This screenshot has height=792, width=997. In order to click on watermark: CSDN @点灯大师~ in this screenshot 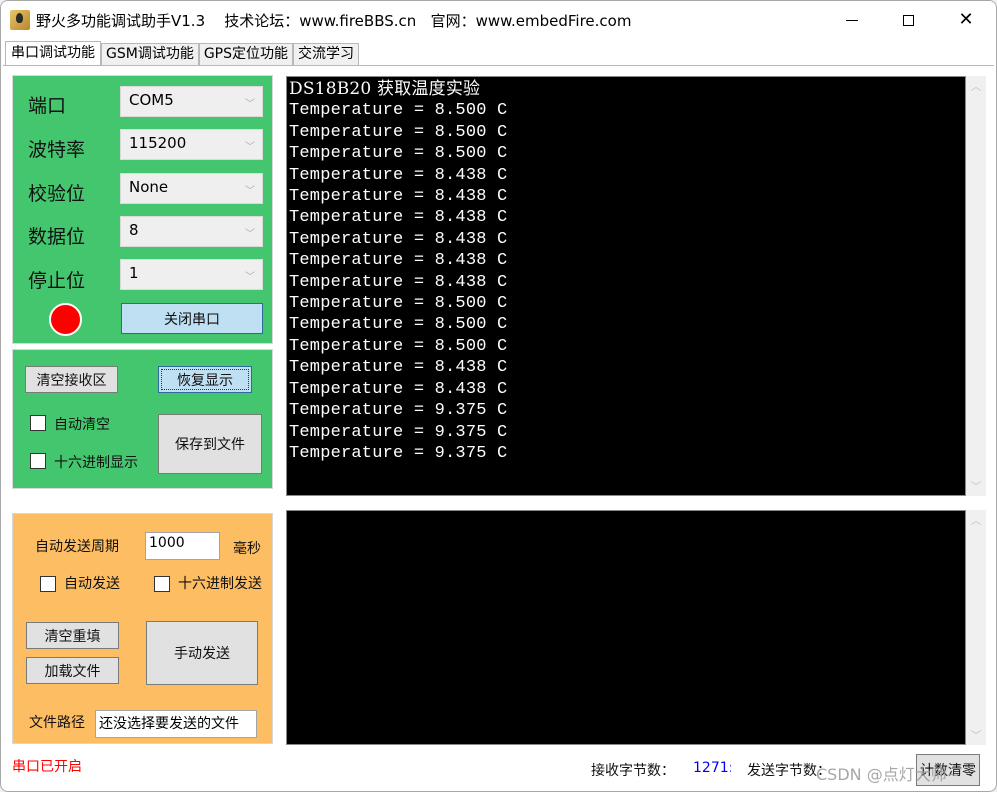, I will do `click(888, 774)`.